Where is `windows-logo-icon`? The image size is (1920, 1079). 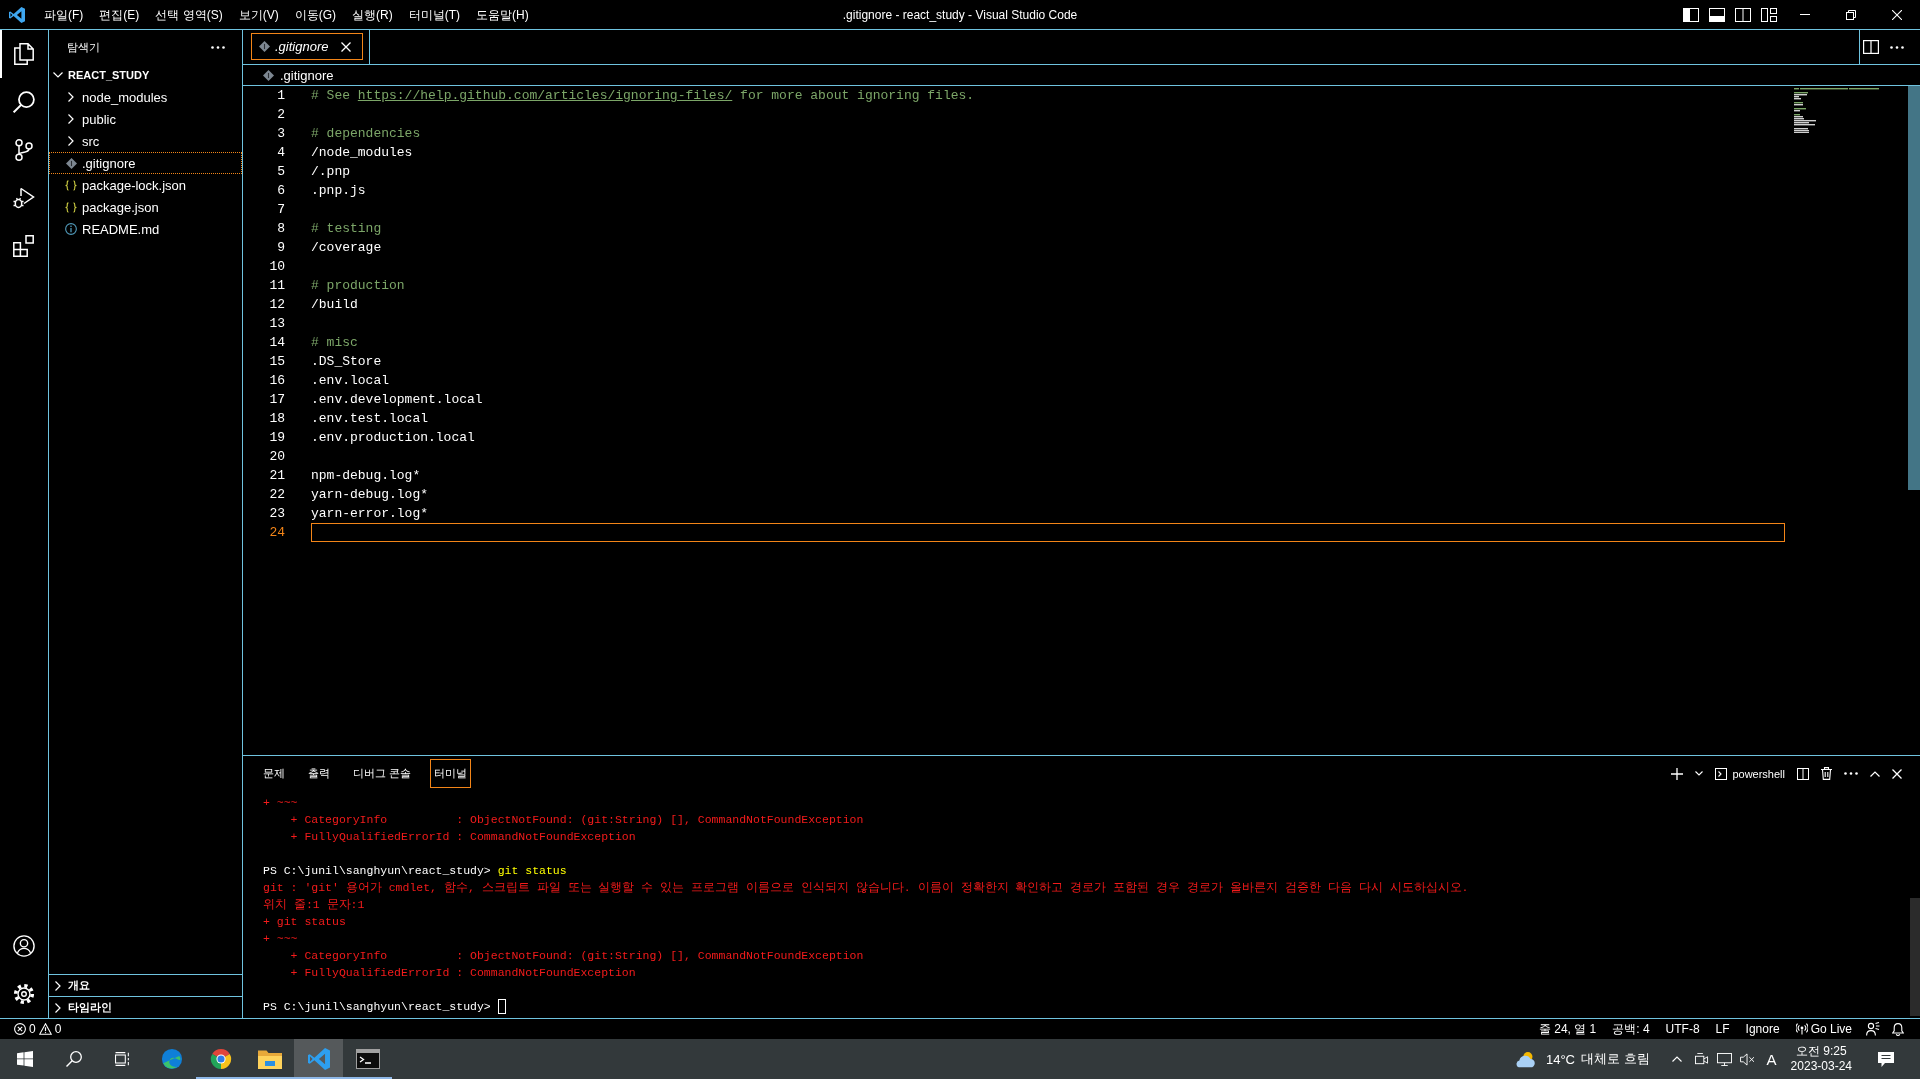
windows-logo-icon is located at coordinates (24, 1059).